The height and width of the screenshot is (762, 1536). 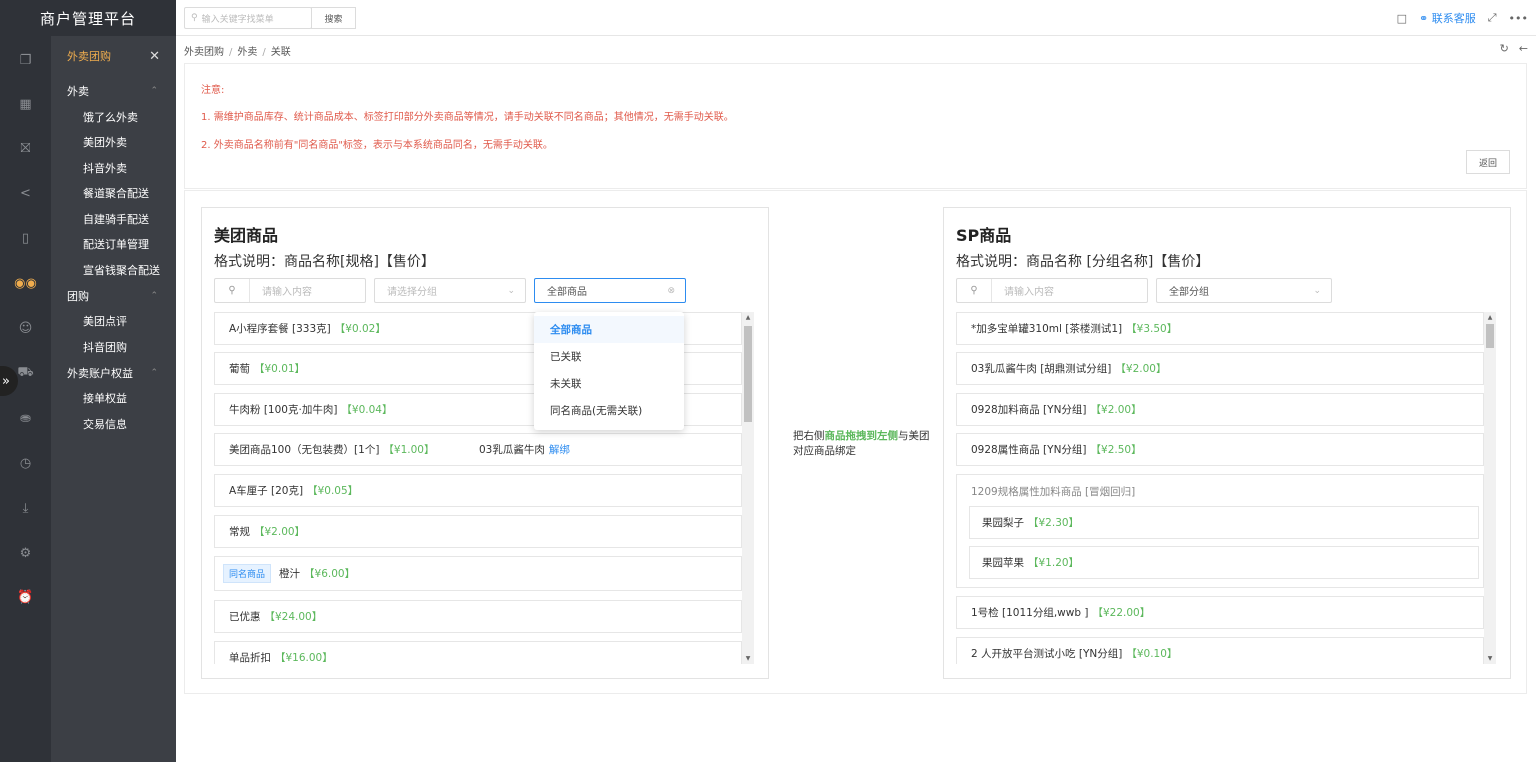 What do you see at coordinates (1244, 290) in the screenshot?
I see `sp-group-select: 全部分组 ⌄` at bounding box center [1244, 290].